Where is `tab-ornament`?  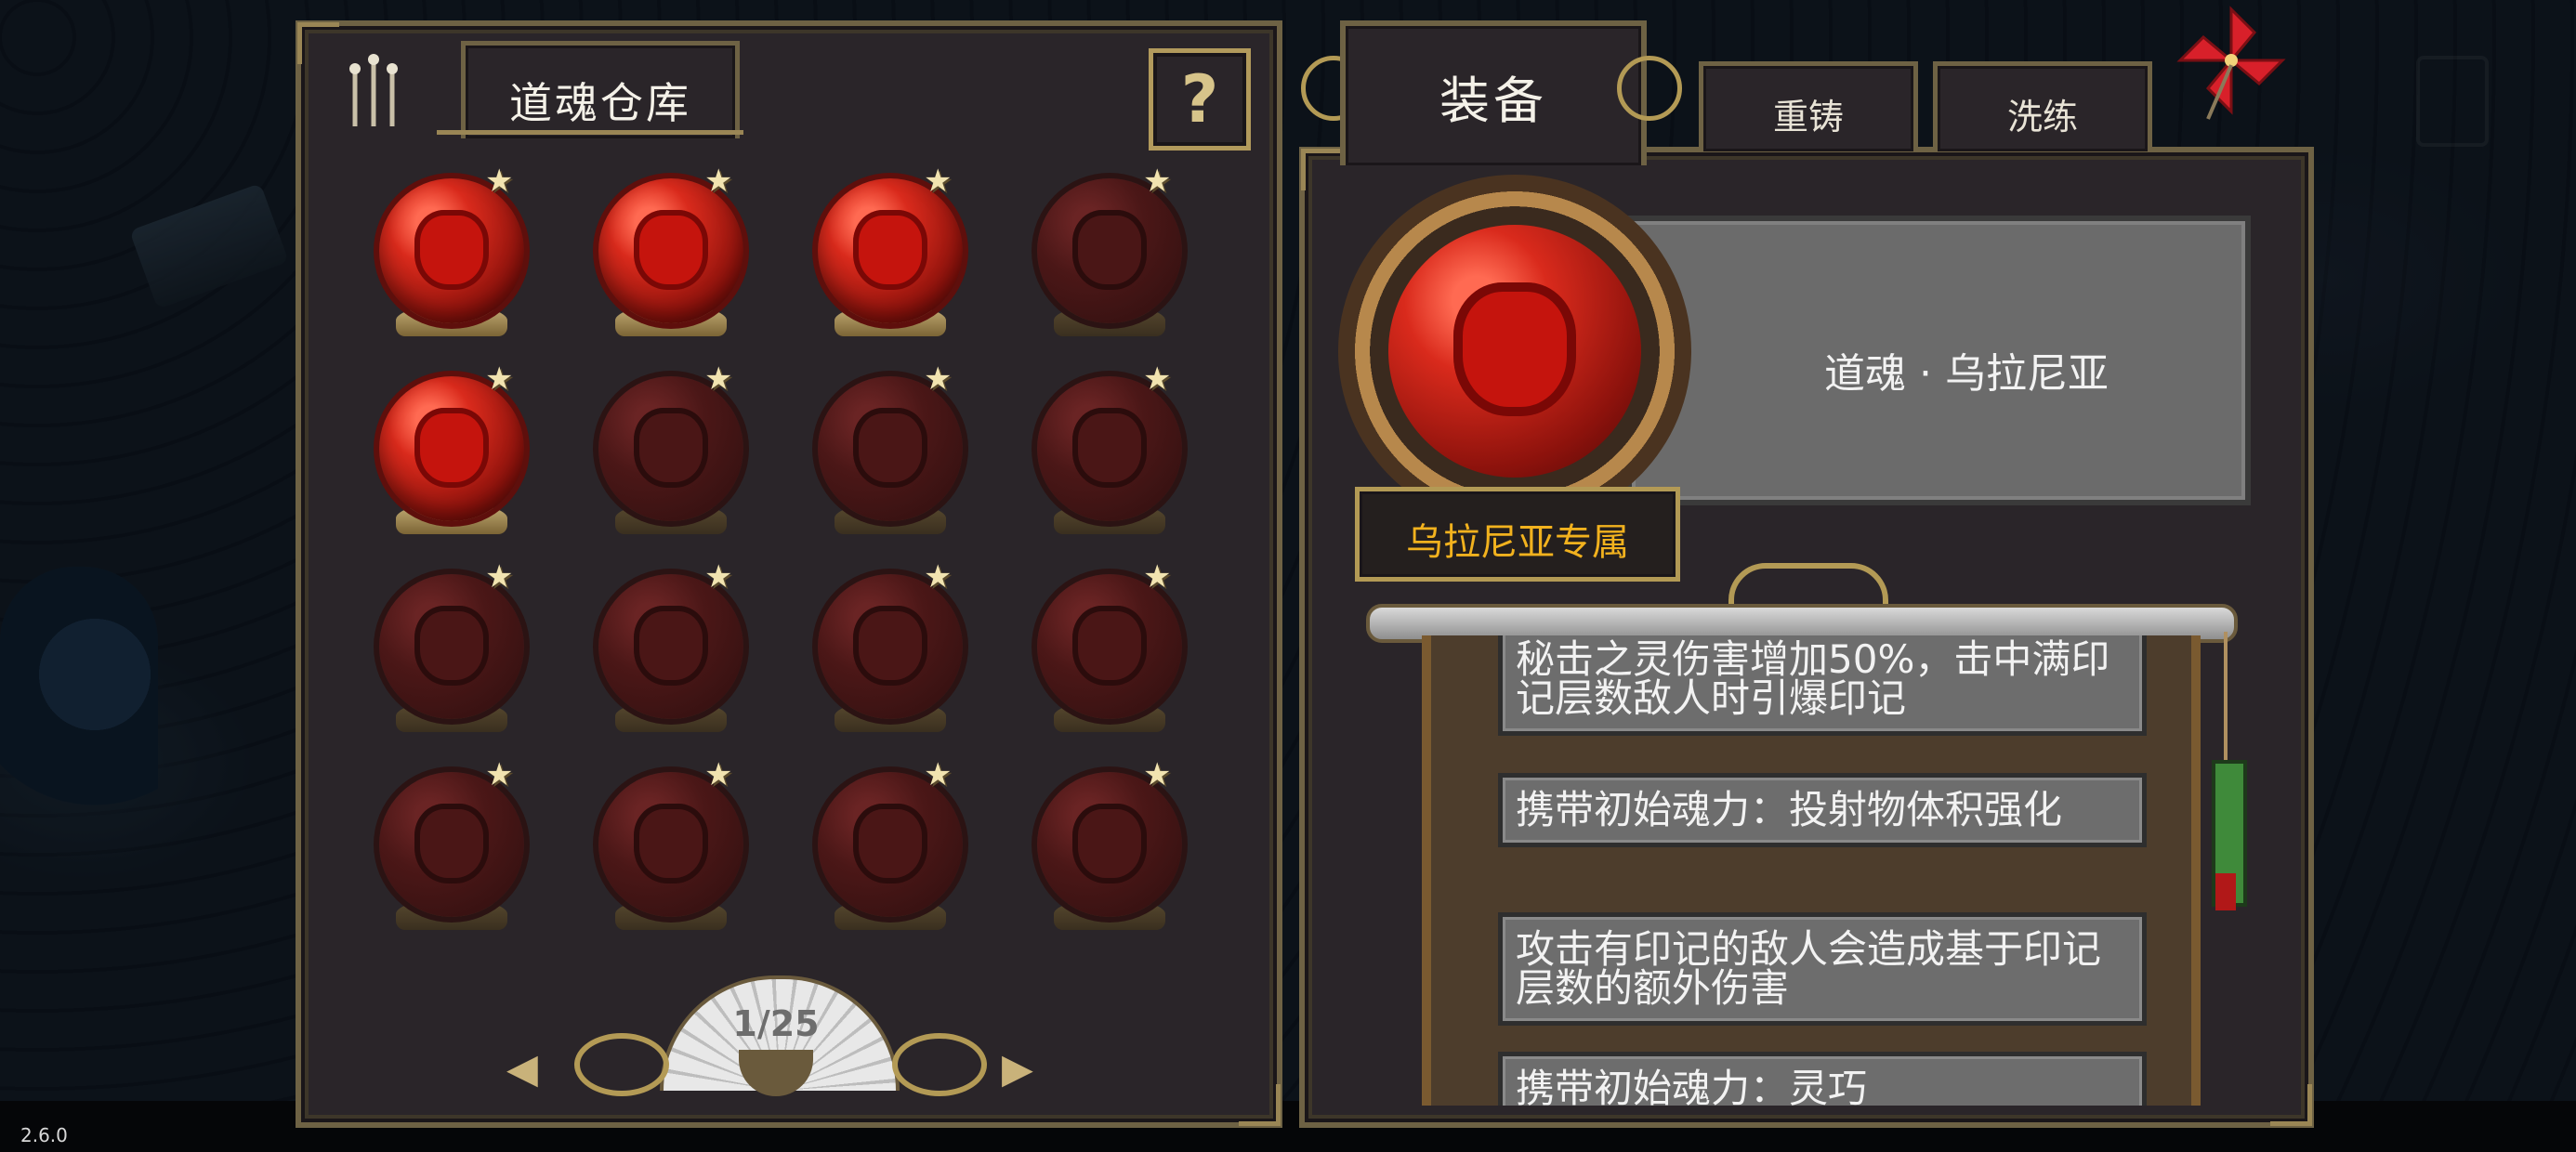 tab-ornament is located at coordinates (1649, 88).